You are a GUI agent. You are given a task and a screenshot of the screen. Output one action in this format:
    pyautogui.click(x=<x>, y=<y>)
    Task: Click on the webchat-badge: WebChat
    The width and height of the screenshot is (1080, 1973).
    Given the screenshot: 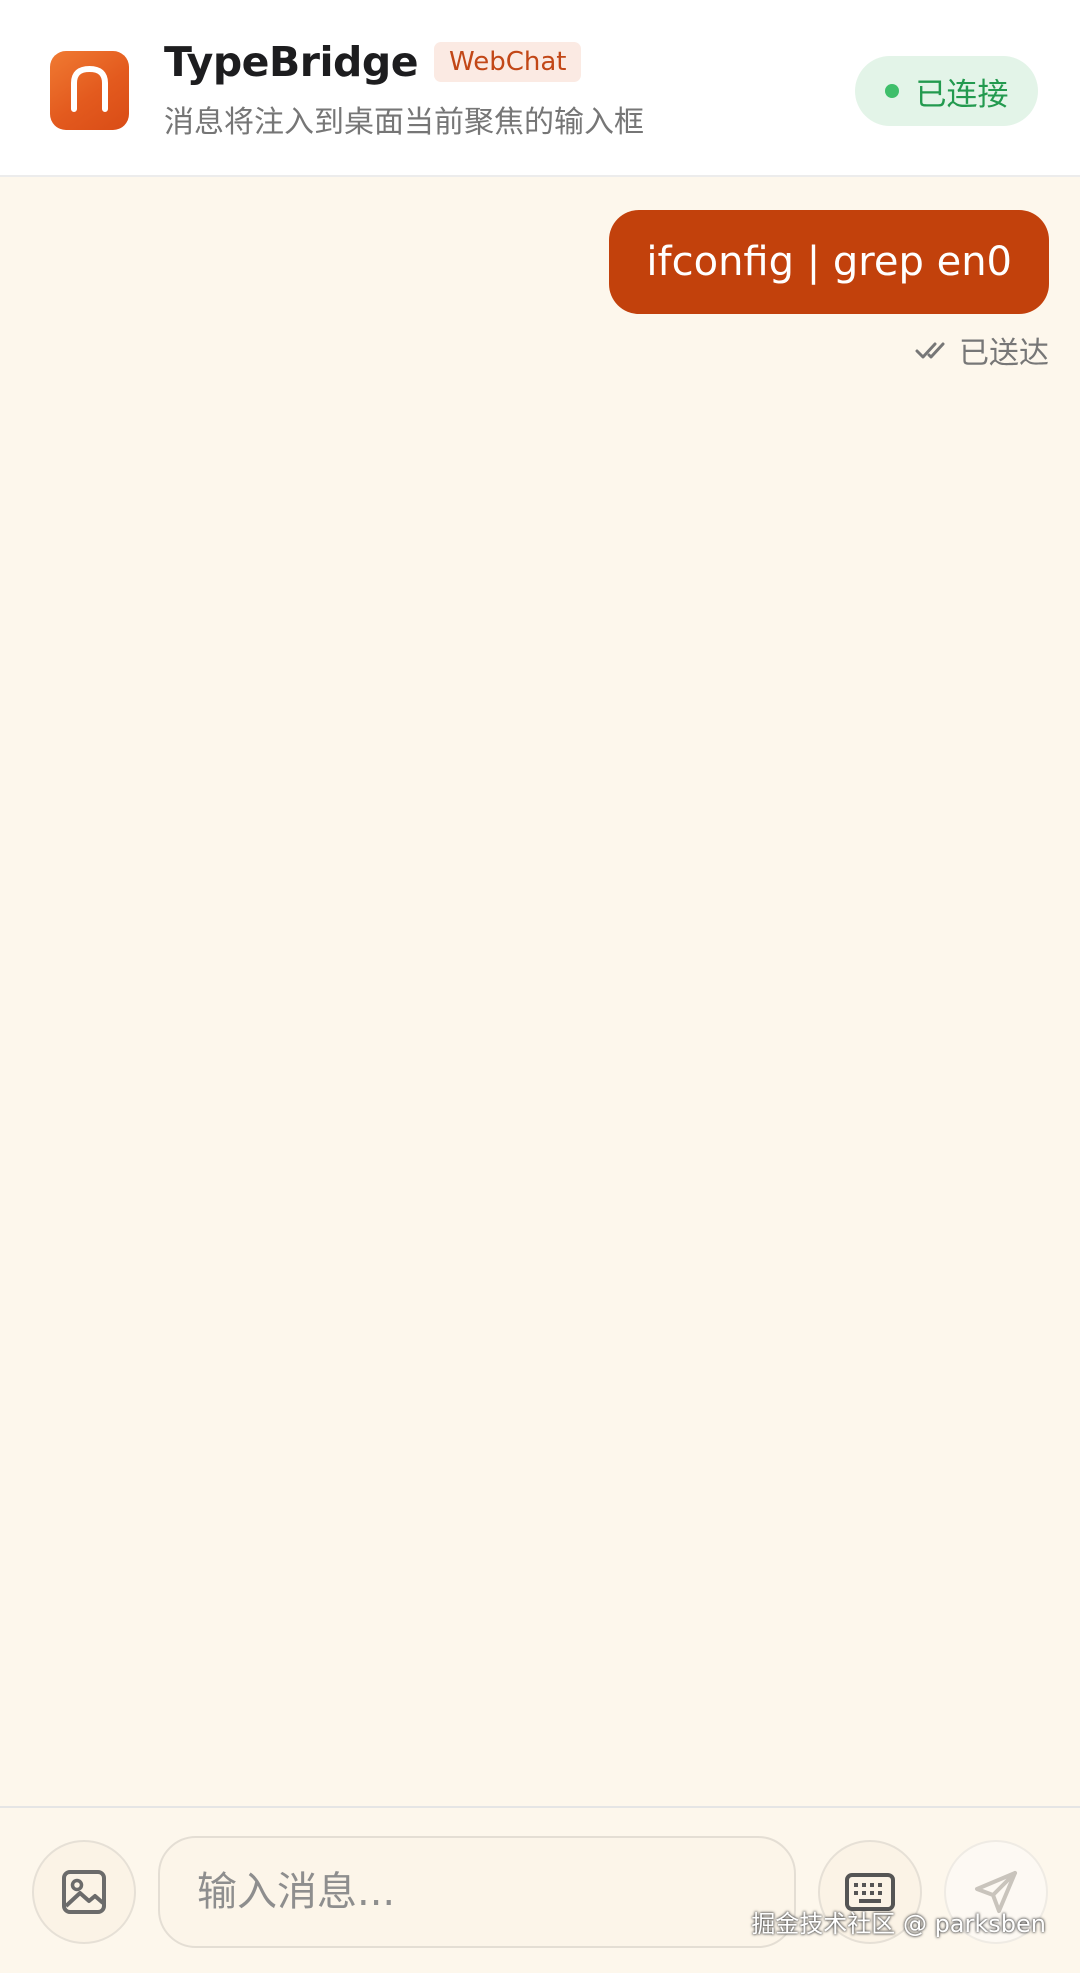 What is the action you would take?
    pyautogui.click(x=508, y=62)
    